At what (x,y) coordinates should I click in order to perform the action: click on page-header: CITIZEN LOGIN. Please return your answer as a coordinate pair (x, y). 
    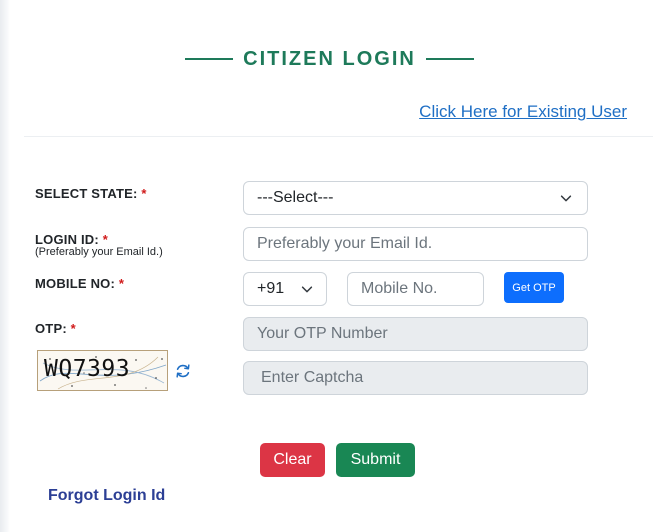
    Looking at the image, I should click on (329, 59).